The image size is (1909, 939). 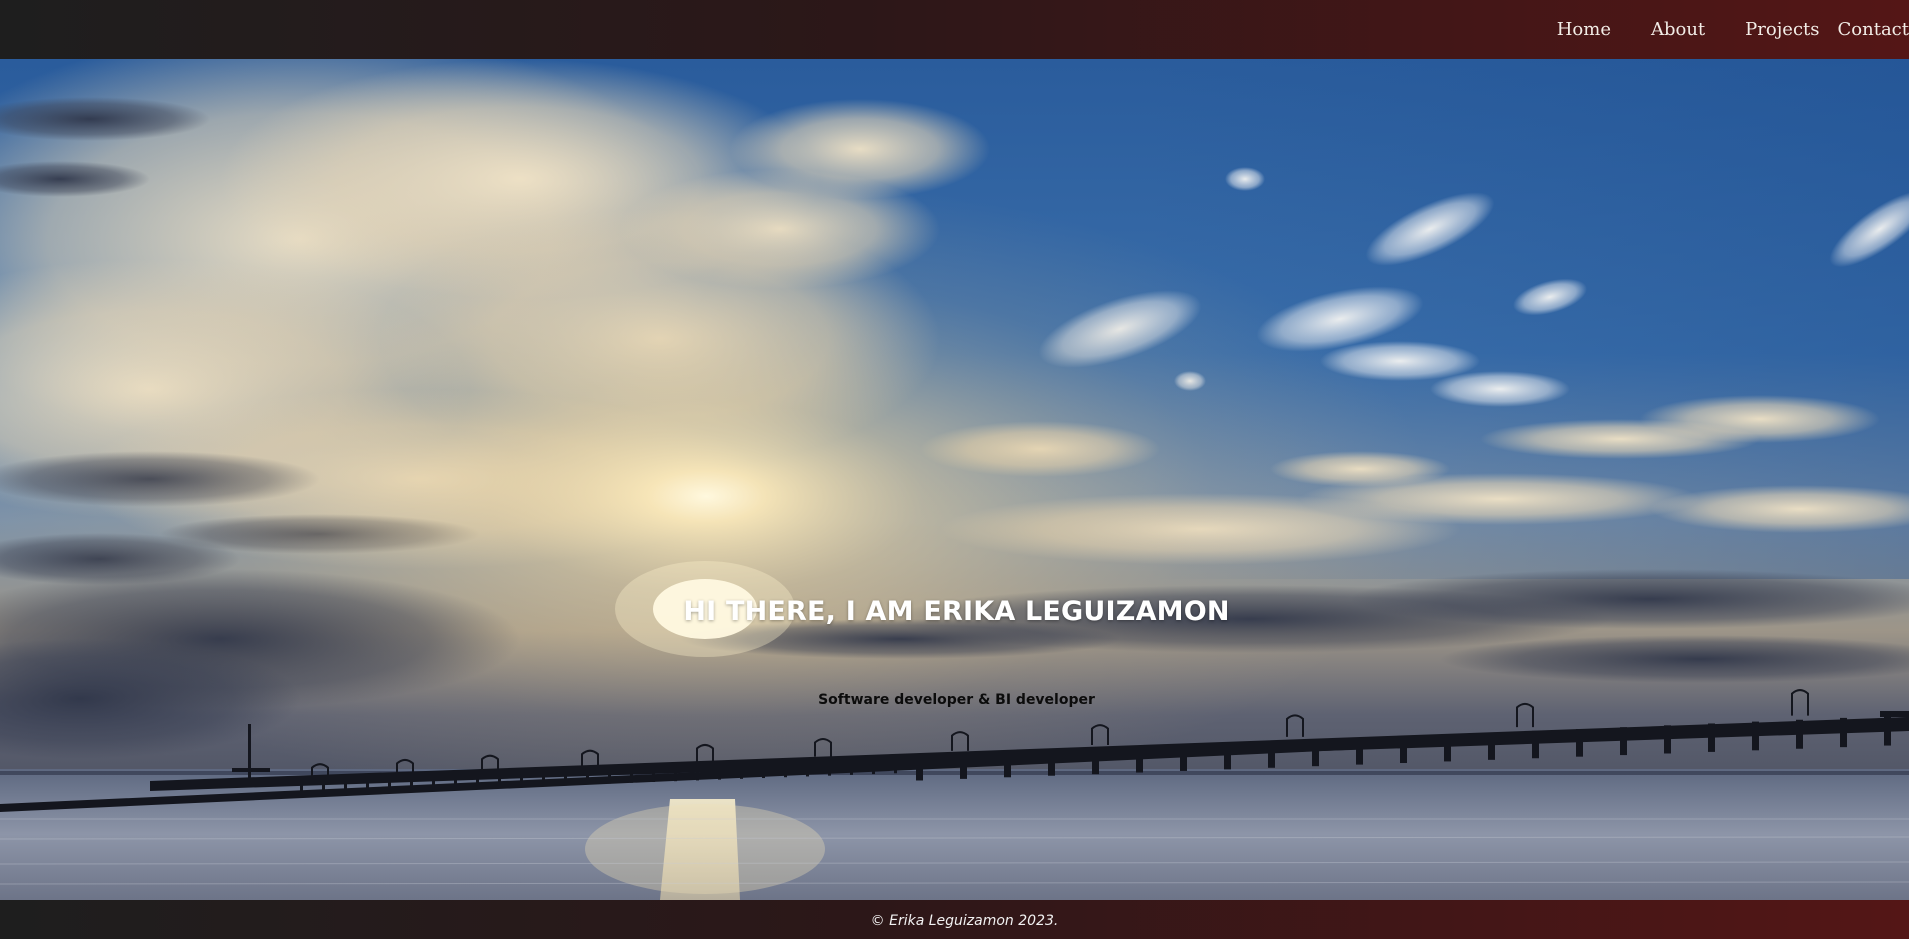 What do you see at coordinates (956, 612) in the screenshot?
I see `hero-title: HI THERE, I AM ERIKA LEGUIZAMON` at bounding box center [956, 612].